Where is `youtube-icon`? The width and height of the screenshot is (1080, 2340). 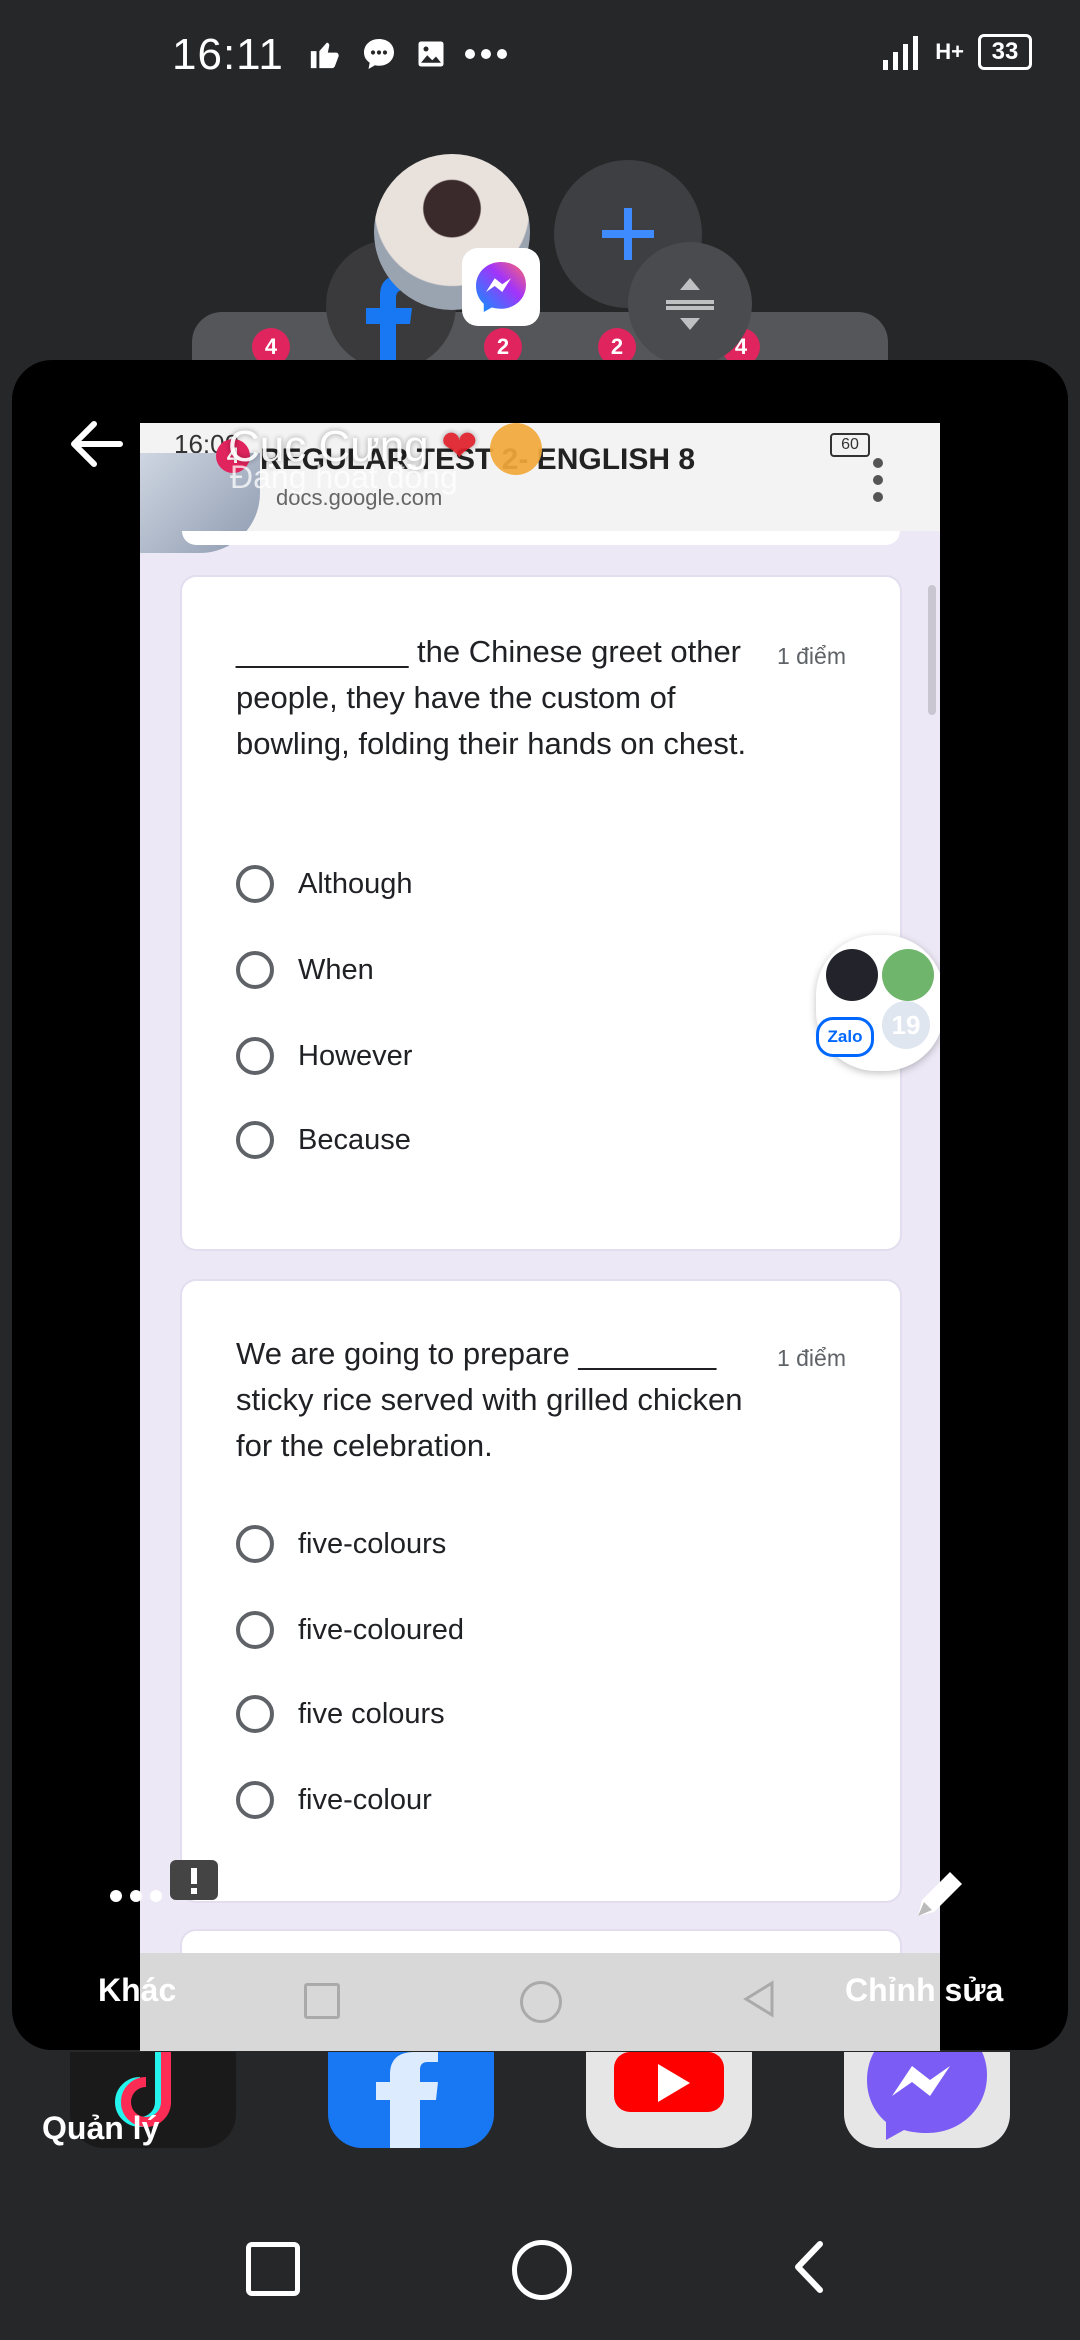 youtube-icon is located at coordinates (669, 2082).